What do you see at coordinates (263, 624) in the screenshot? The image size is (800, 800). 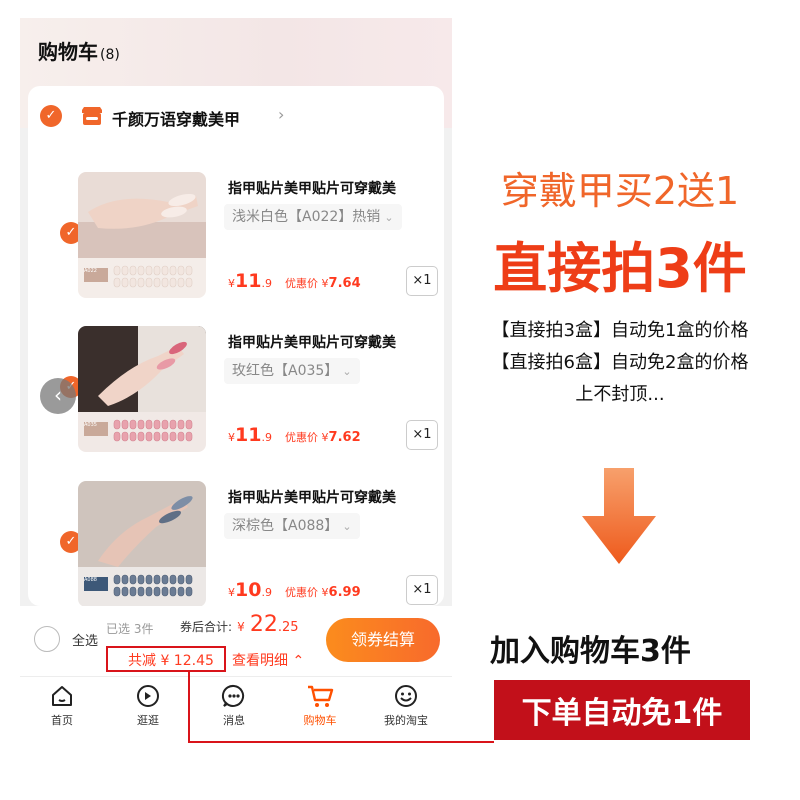 I see `total-int: 22` at bounding box center [263, 624].